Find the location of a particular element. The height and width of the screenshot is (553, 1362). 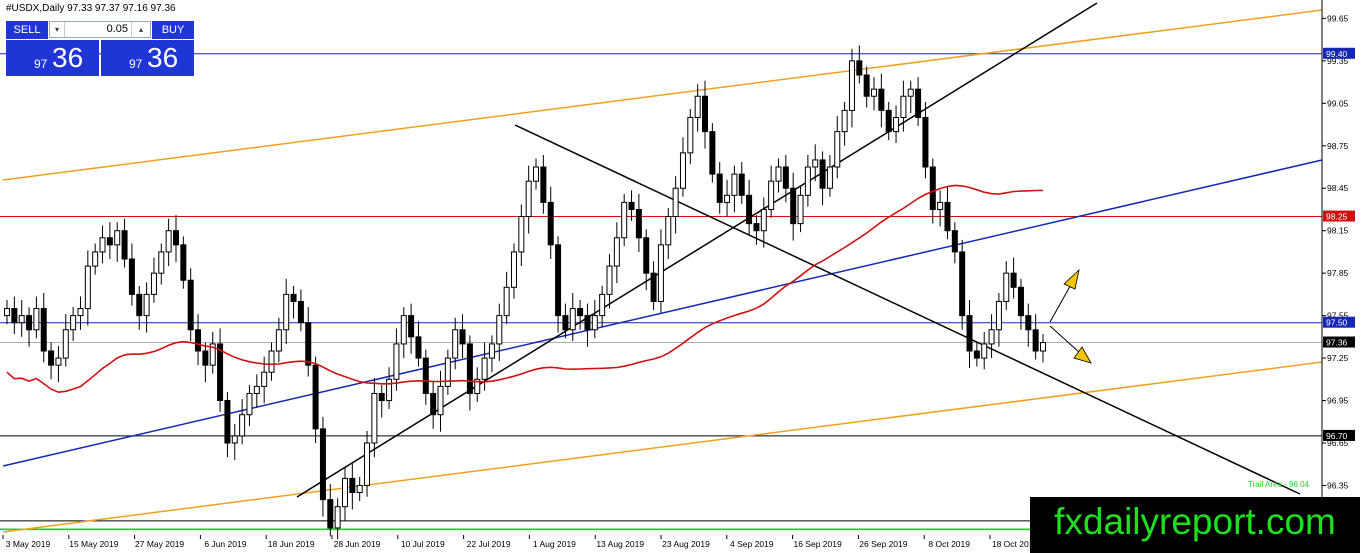

sell-price-display: 97 36 is located at coordinates (52, 58).